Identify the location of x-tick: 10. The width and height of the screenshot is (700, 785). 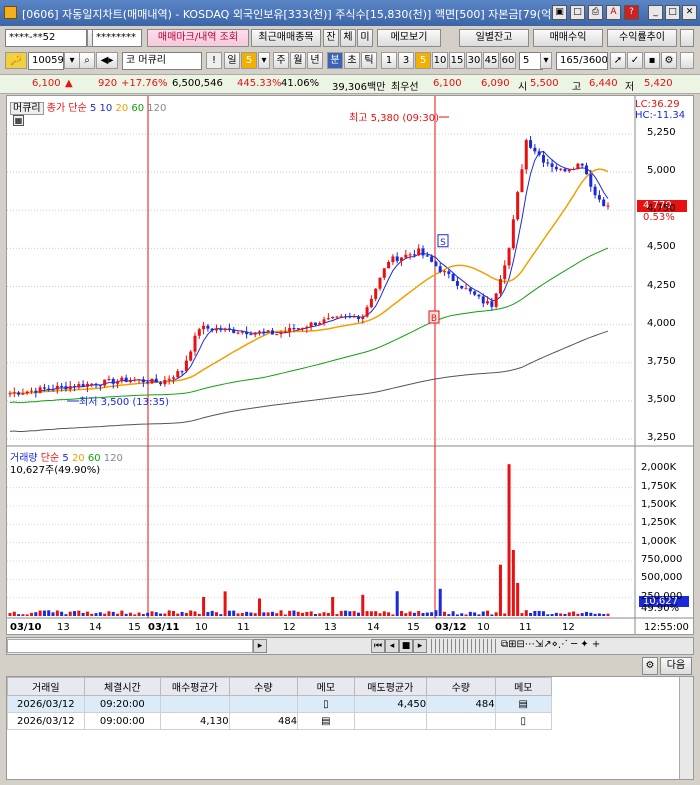
(483, 627).